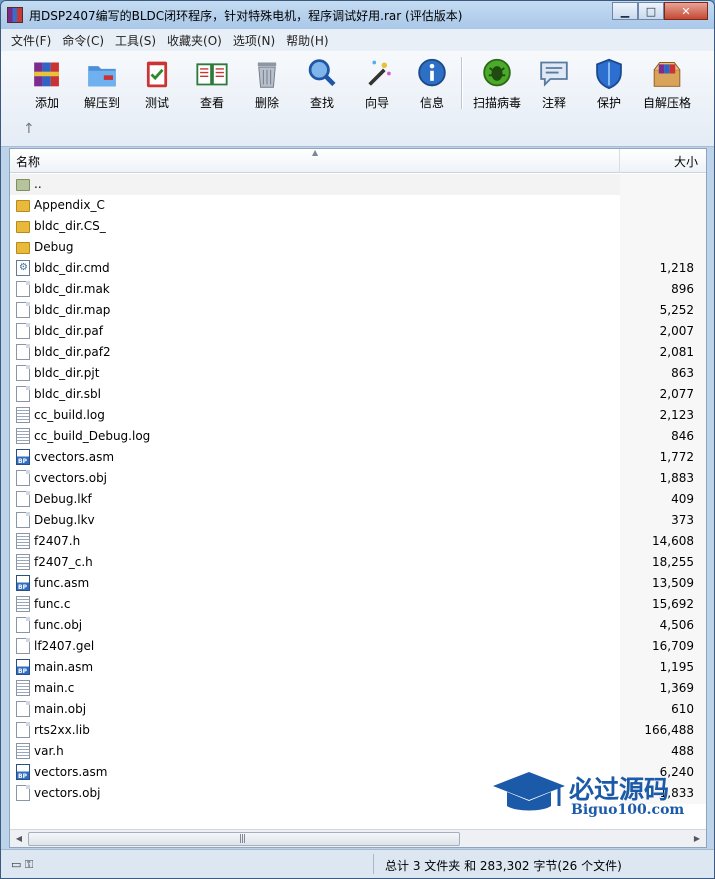  What do you see at coordinates (62, 583) in the screenshot?
I see `file-name: func.asm` at bounding box center [62, 583].